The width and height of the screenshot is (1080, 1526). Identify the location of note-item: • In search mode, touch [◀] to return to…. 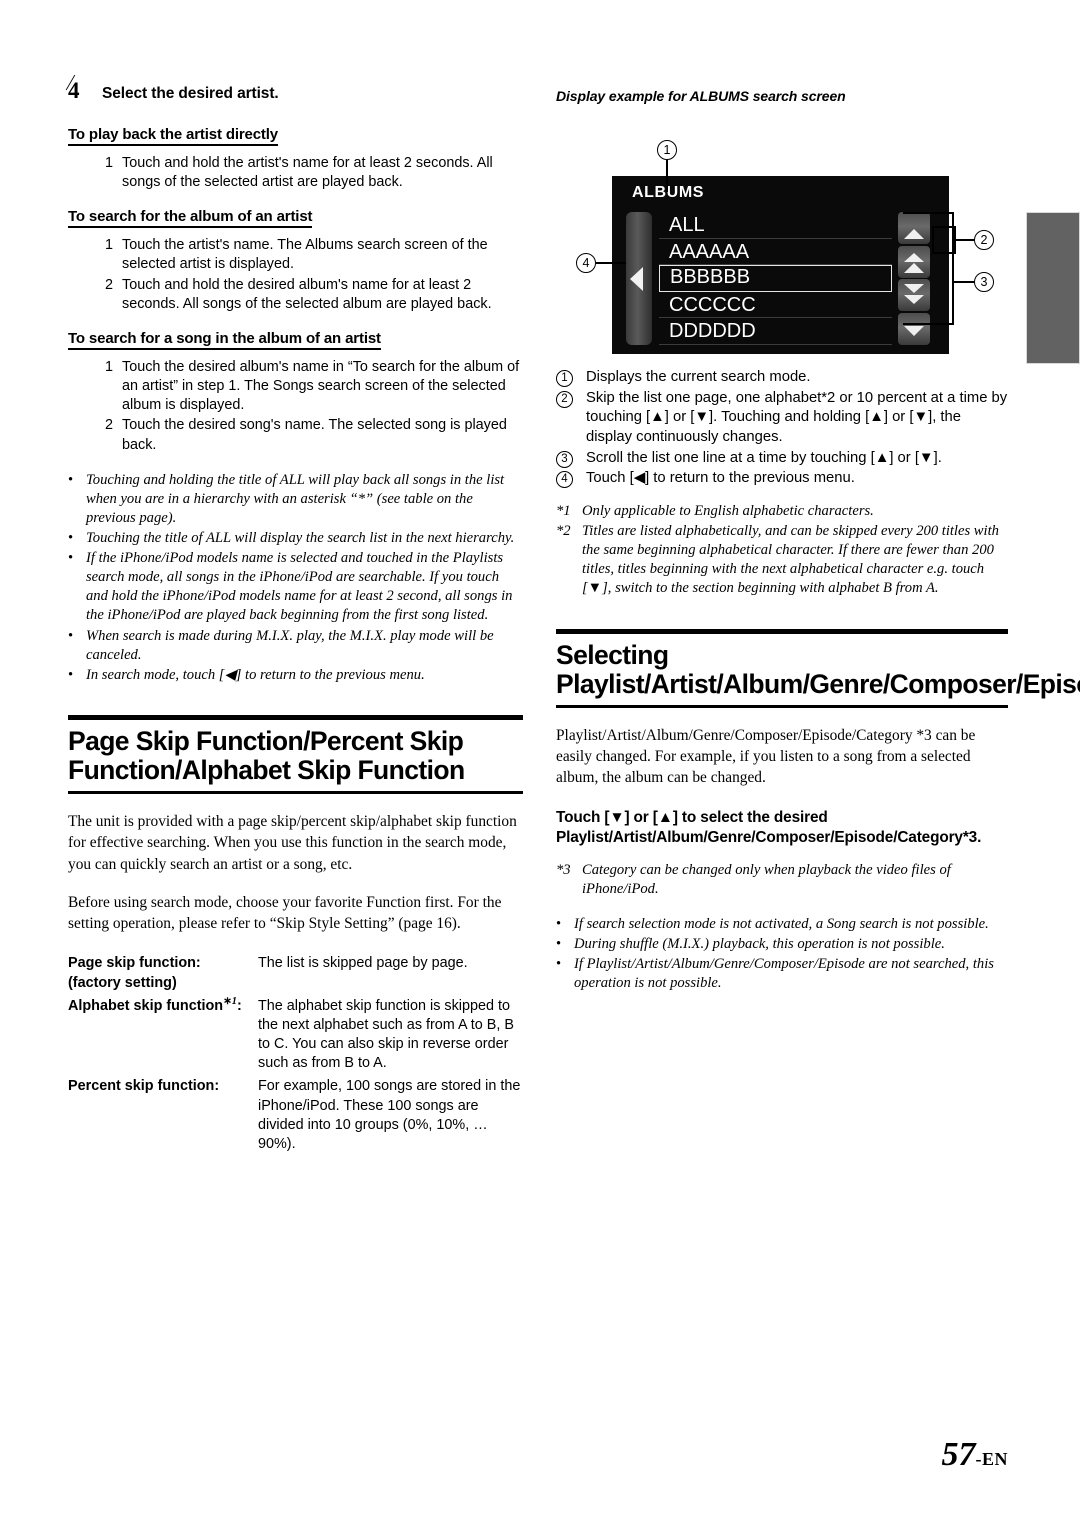
(295, 675).